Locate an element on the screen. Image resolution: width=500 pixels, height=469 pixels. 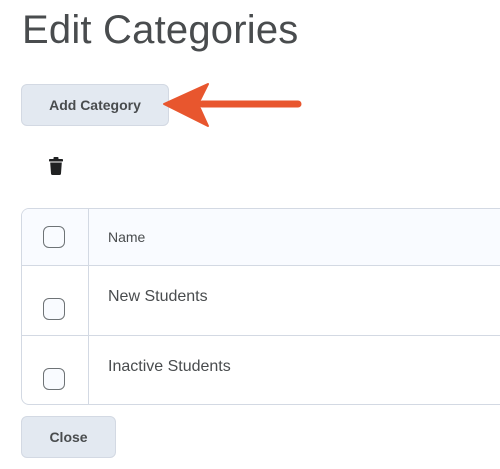
close-button: Close is located at coordinates (68, 437).